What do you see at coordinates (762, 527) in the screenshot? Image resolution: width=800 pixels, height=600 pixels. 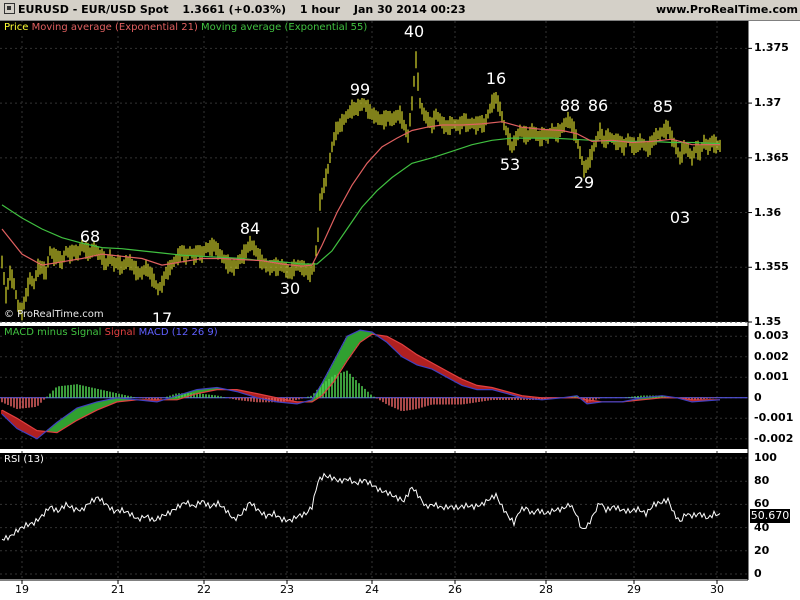 I see `rsi-tick-label: 40` at bounding box center [762, 527].